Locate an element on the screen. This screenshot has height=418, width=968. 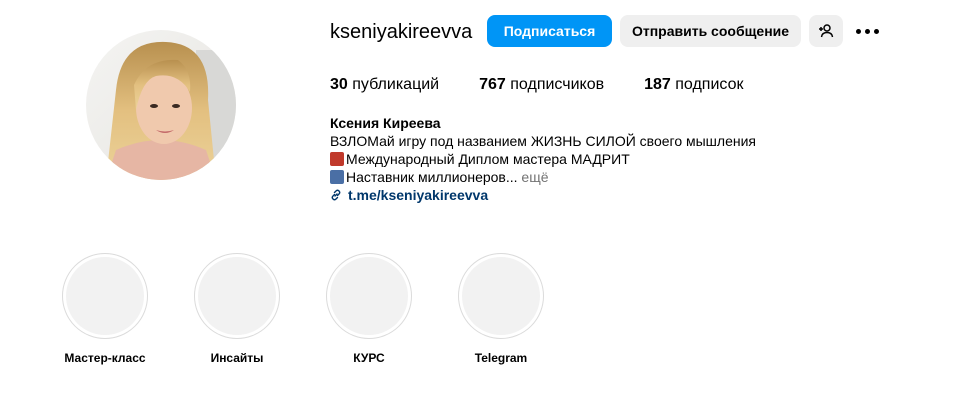
bio-line: Международный Диплом мастера МАДРИТ is located at coordinates (488, 159).